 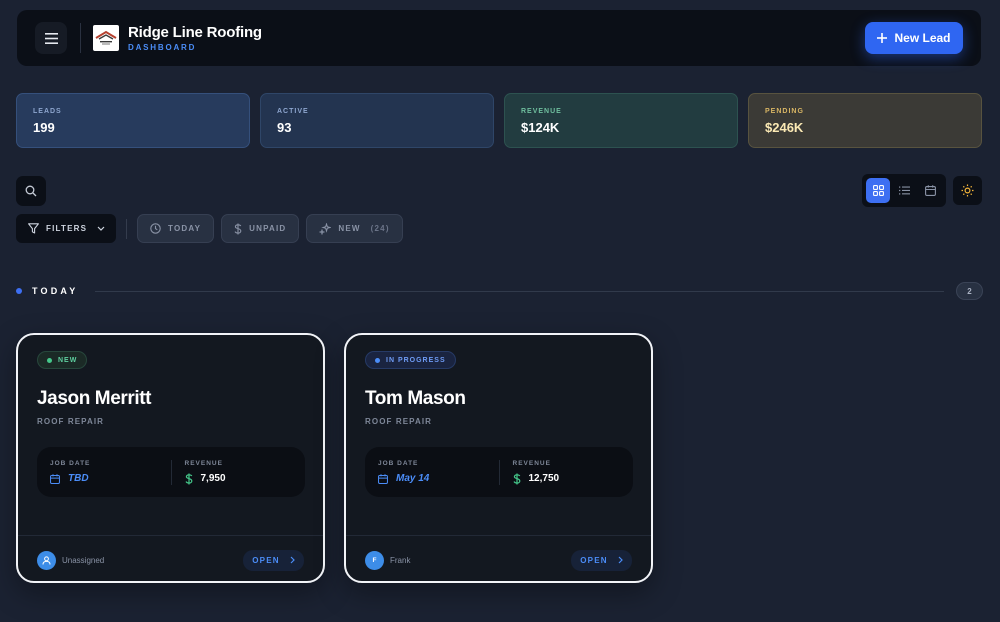 I want to click on revenue-text: 12,750, so click(x=544, y=478).